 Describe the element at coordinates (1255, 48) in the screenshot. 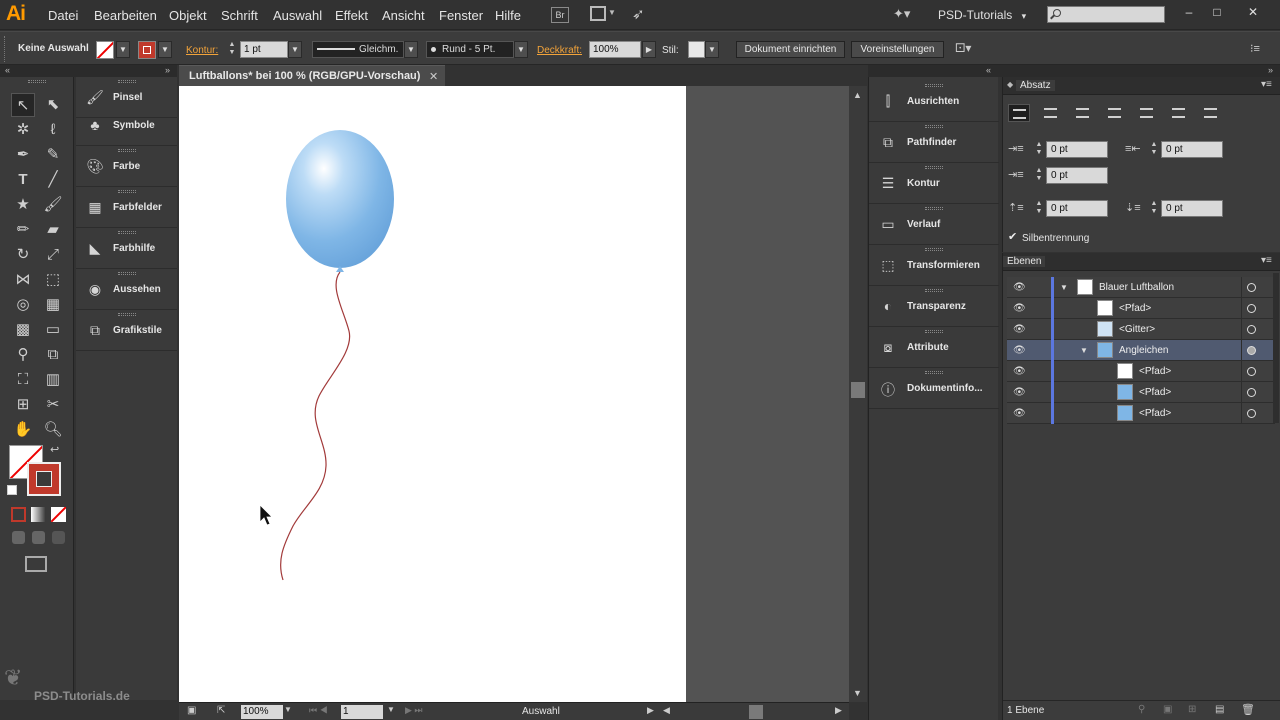

I see `panel-menu-icon: ⁝≡` at that location.